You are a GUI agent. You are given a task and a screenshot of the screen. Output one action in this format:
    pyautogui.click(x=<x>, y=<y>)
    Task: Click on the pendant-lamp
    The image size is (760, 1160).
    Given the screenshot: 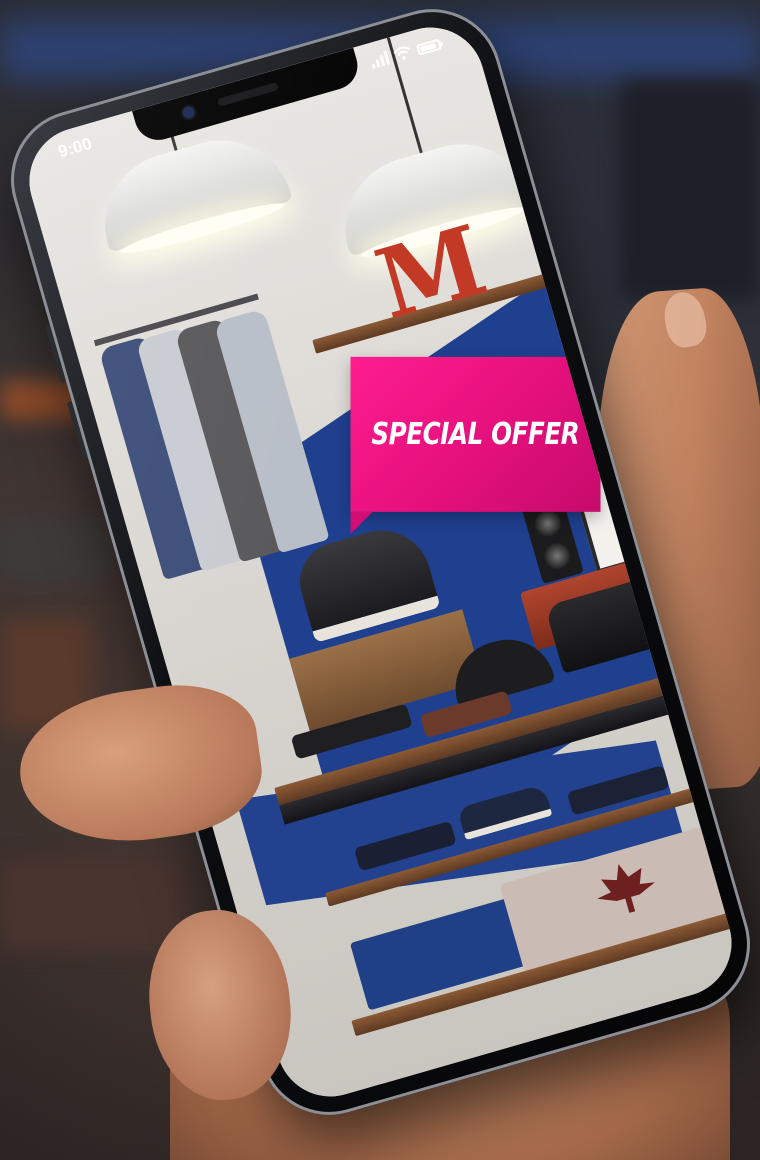 What is the action you would take?
    pyautogui.click(x=190, y=188)
    